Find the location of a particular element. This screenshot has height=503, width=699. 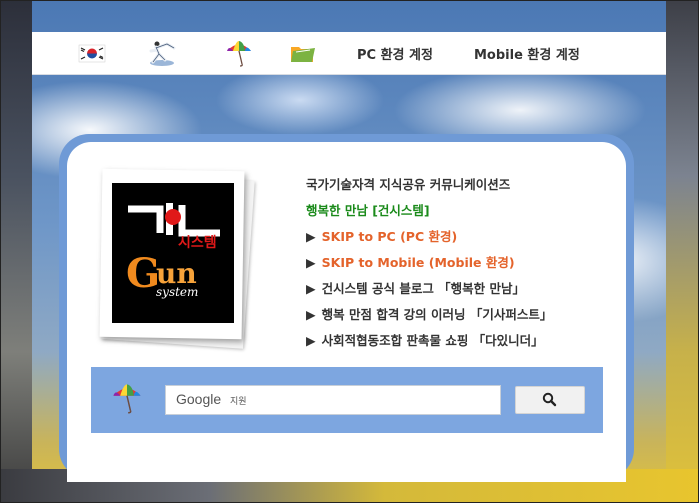

korea-flag-icon is located at coordinates (92, 53).